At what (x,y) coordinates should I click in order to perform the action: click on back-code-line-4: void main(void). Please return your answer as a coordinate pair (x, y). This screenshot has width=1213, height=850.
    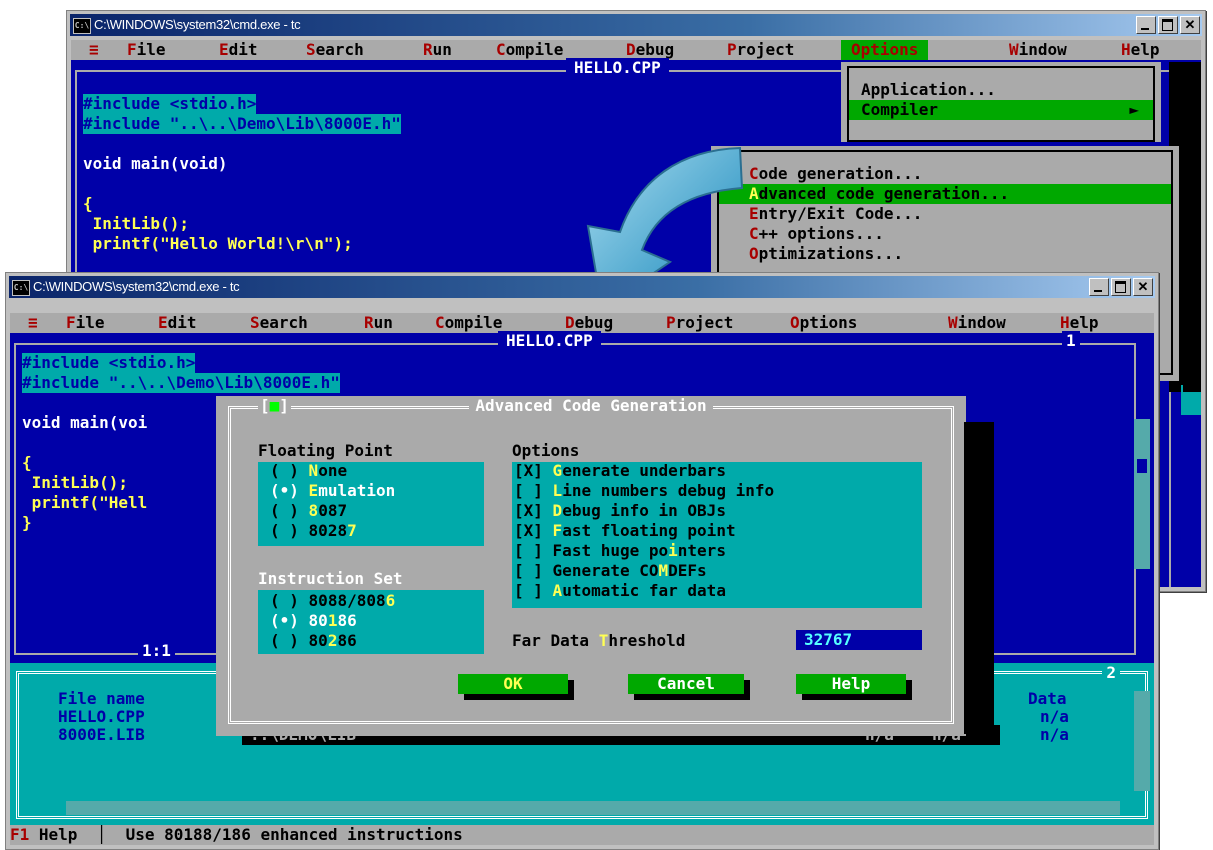
    Looking at the image, I should click on (155, 163).